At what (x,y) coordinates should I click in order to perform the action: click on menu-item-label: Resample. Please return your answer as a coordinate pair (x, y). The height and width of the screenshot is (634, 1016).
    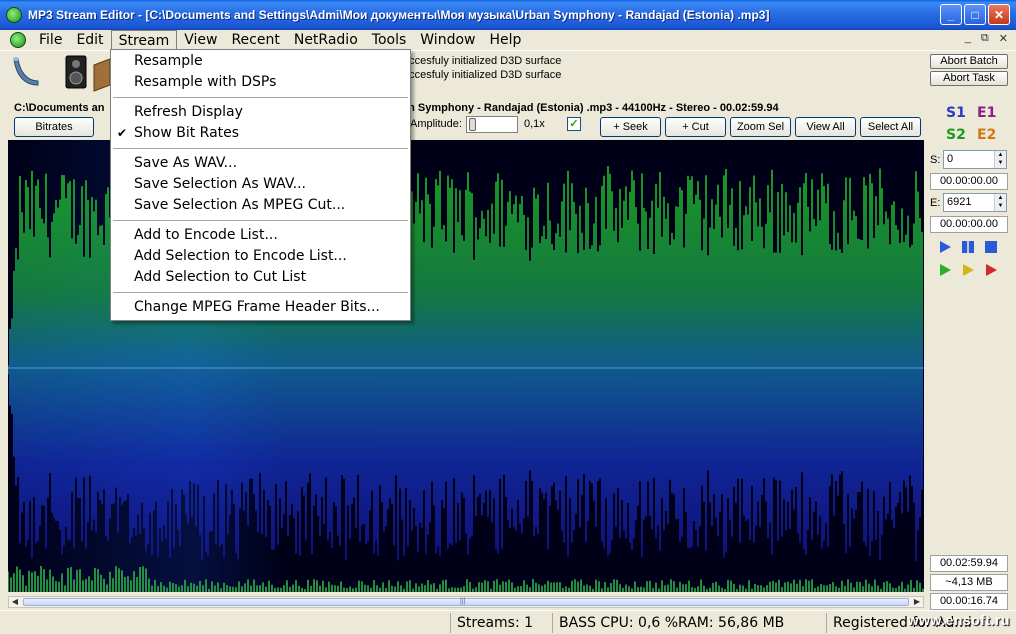
    Looking at the image, I should click on (168, 61).